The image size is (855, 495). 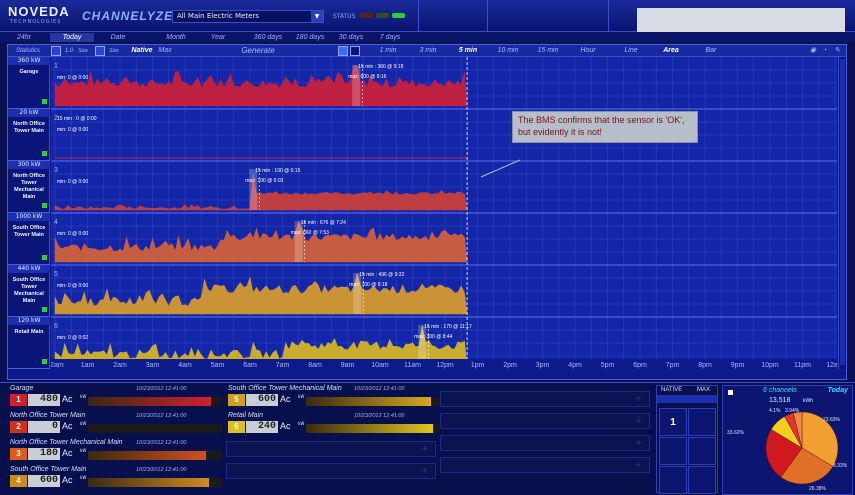 I want to click on channel-label-row: 120 kW Retail Main, so click(x=29, y=343).